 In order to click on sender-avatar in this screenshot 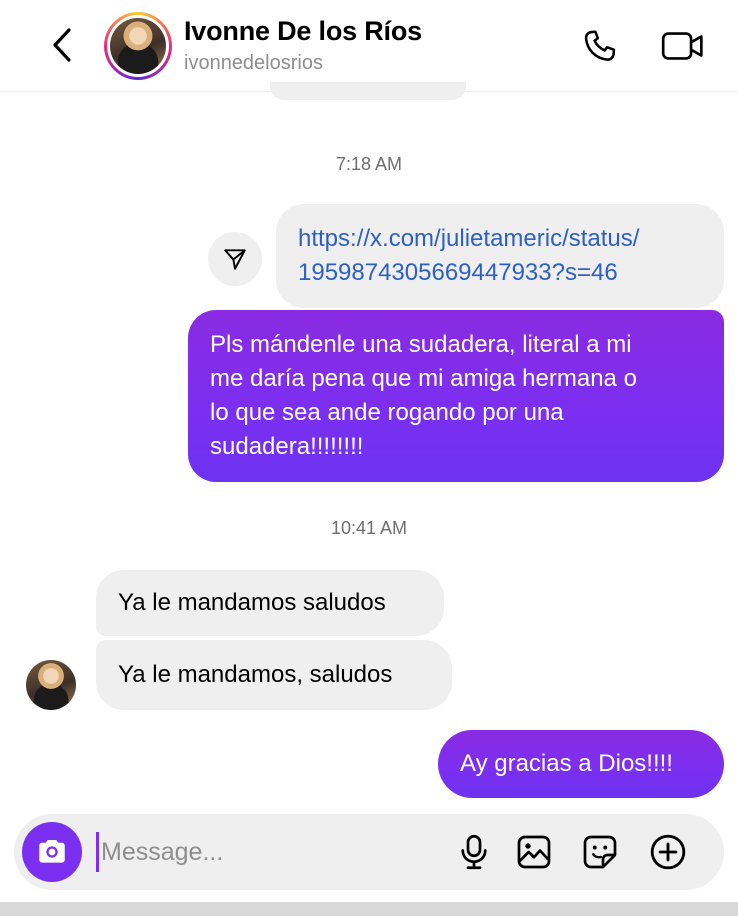, I will do `click(51, 685)`.